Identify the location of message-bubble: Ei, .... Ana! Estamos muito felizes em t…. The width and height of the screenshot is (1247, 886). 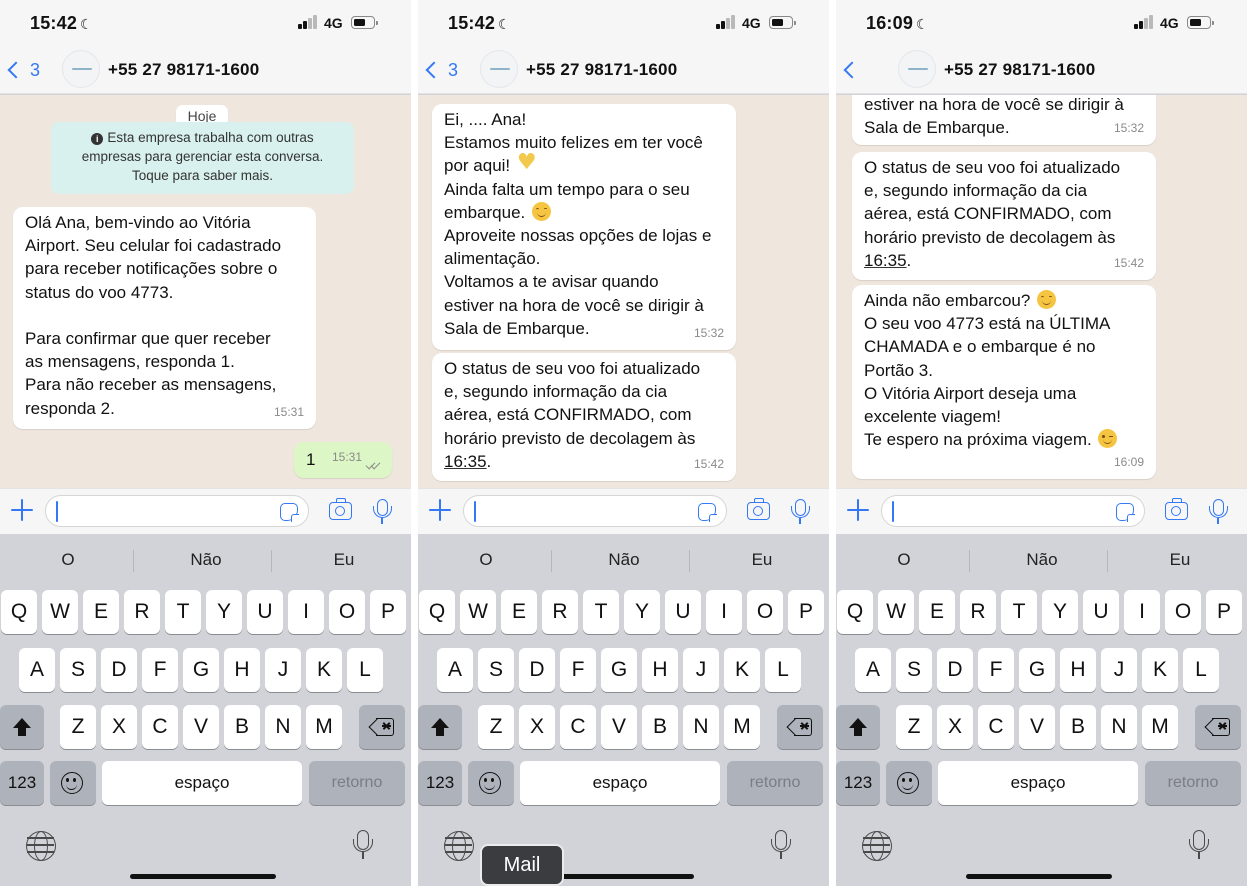
(584, 227).